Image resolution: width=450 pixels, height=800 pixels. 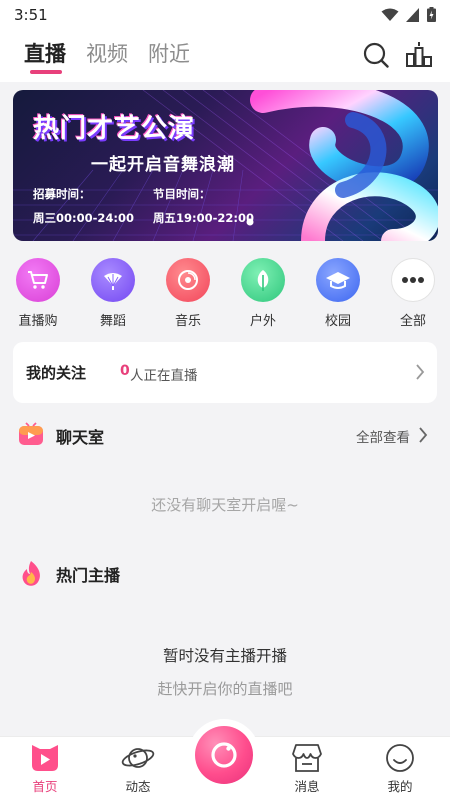 What do you see at coordinates (31, 573) in the screenshot?
I see `flame-icon` at bounding box center [31, 573].